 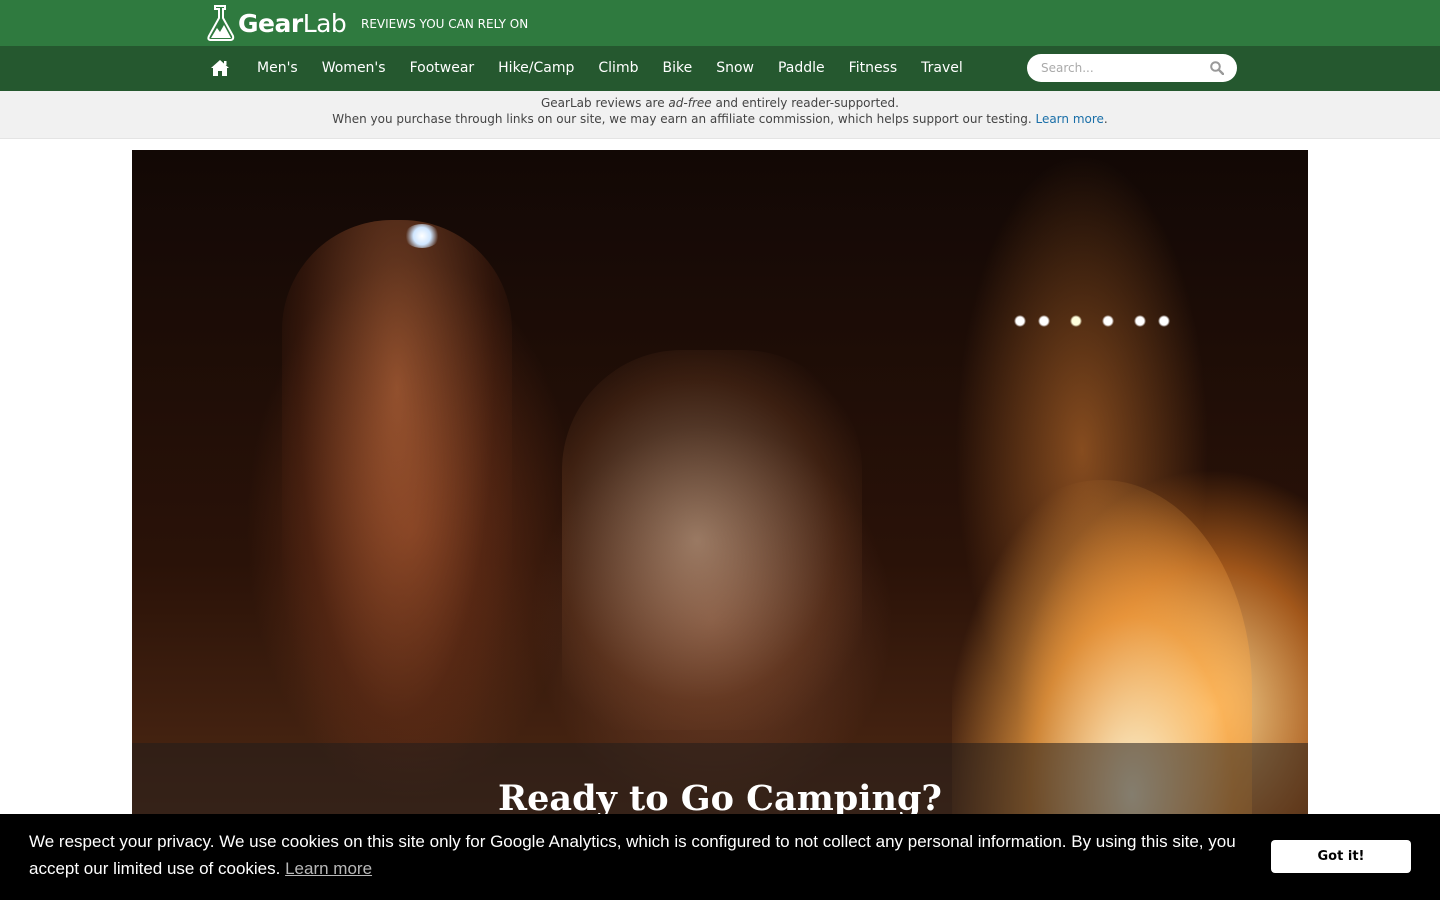 What do you see at coordinates (1069, 119) in the screenshot?
I see `notice-learn-more-link: Learn more` at bounding box center [1069, 119].